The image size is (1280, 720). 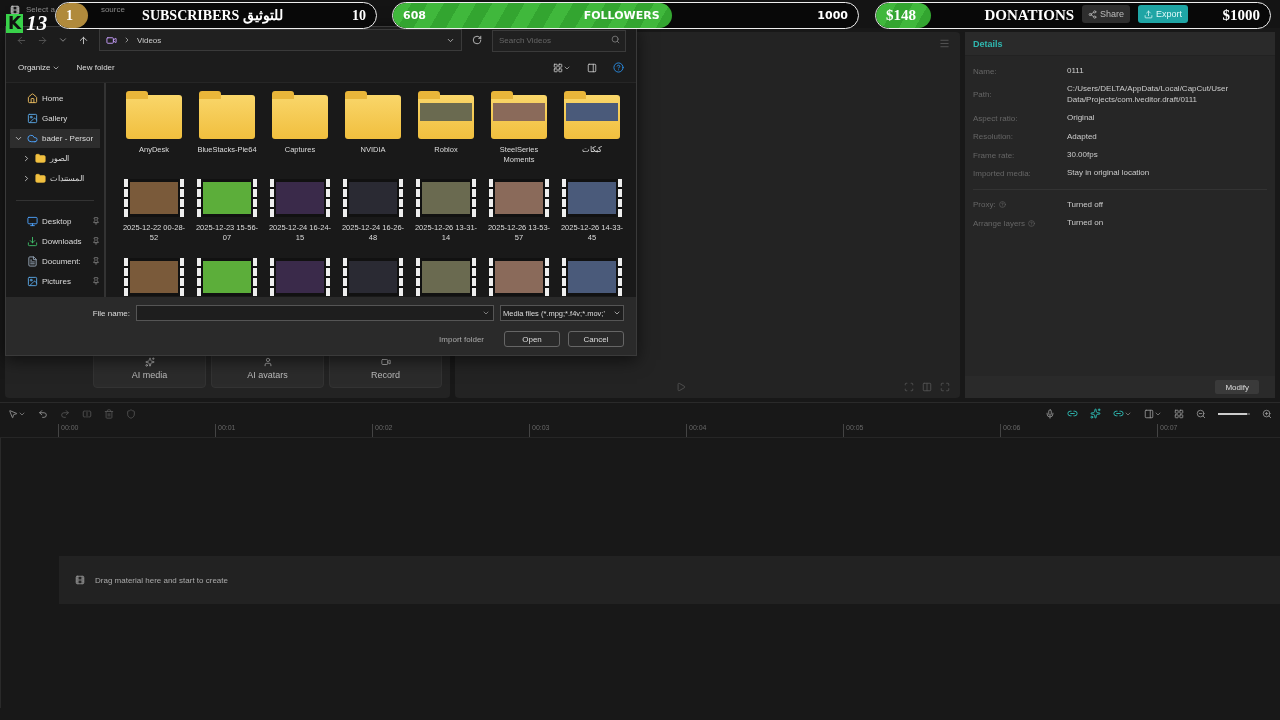 What do you see at coordinates (984, 205) in the screenshot?
I see `detail-label: Proxy:` at bounding box center [984, 205].